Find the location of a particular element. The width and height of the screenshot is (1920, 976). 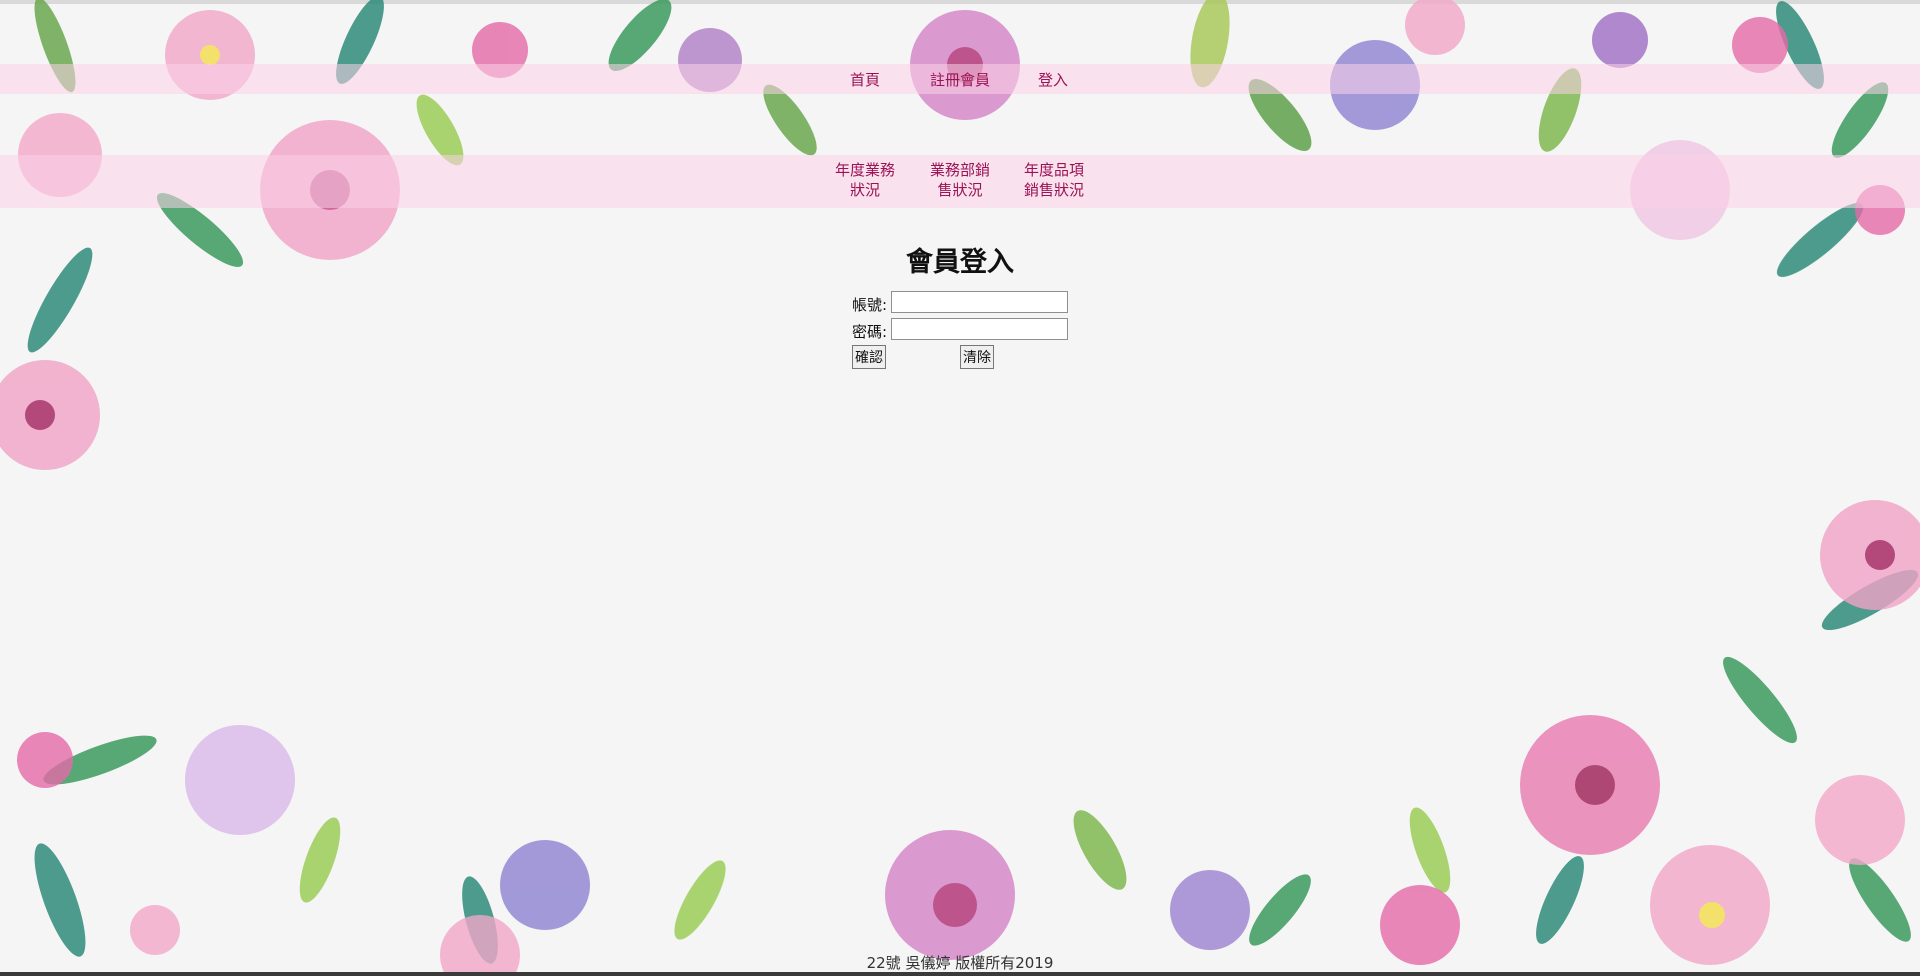

confirm-button: 確認 is located at coordinates (869, 357).